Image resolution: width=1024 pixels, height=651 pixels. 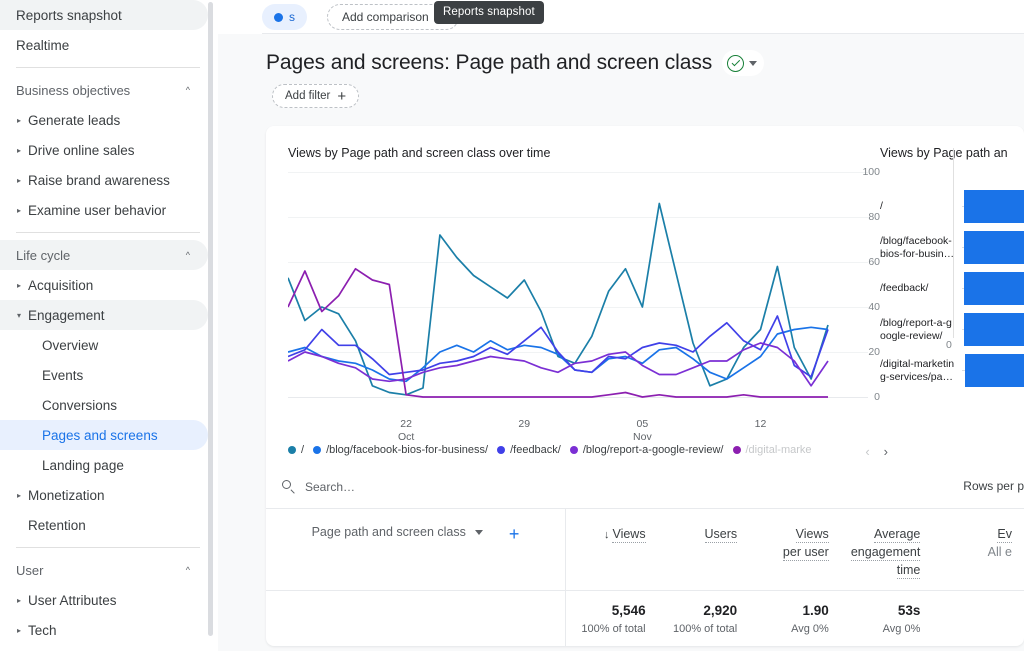 What do you see at coordinates (104, 570) in the screenshot?
I see `sidebar-section-user: User ^` at bounding box center [104, 570].